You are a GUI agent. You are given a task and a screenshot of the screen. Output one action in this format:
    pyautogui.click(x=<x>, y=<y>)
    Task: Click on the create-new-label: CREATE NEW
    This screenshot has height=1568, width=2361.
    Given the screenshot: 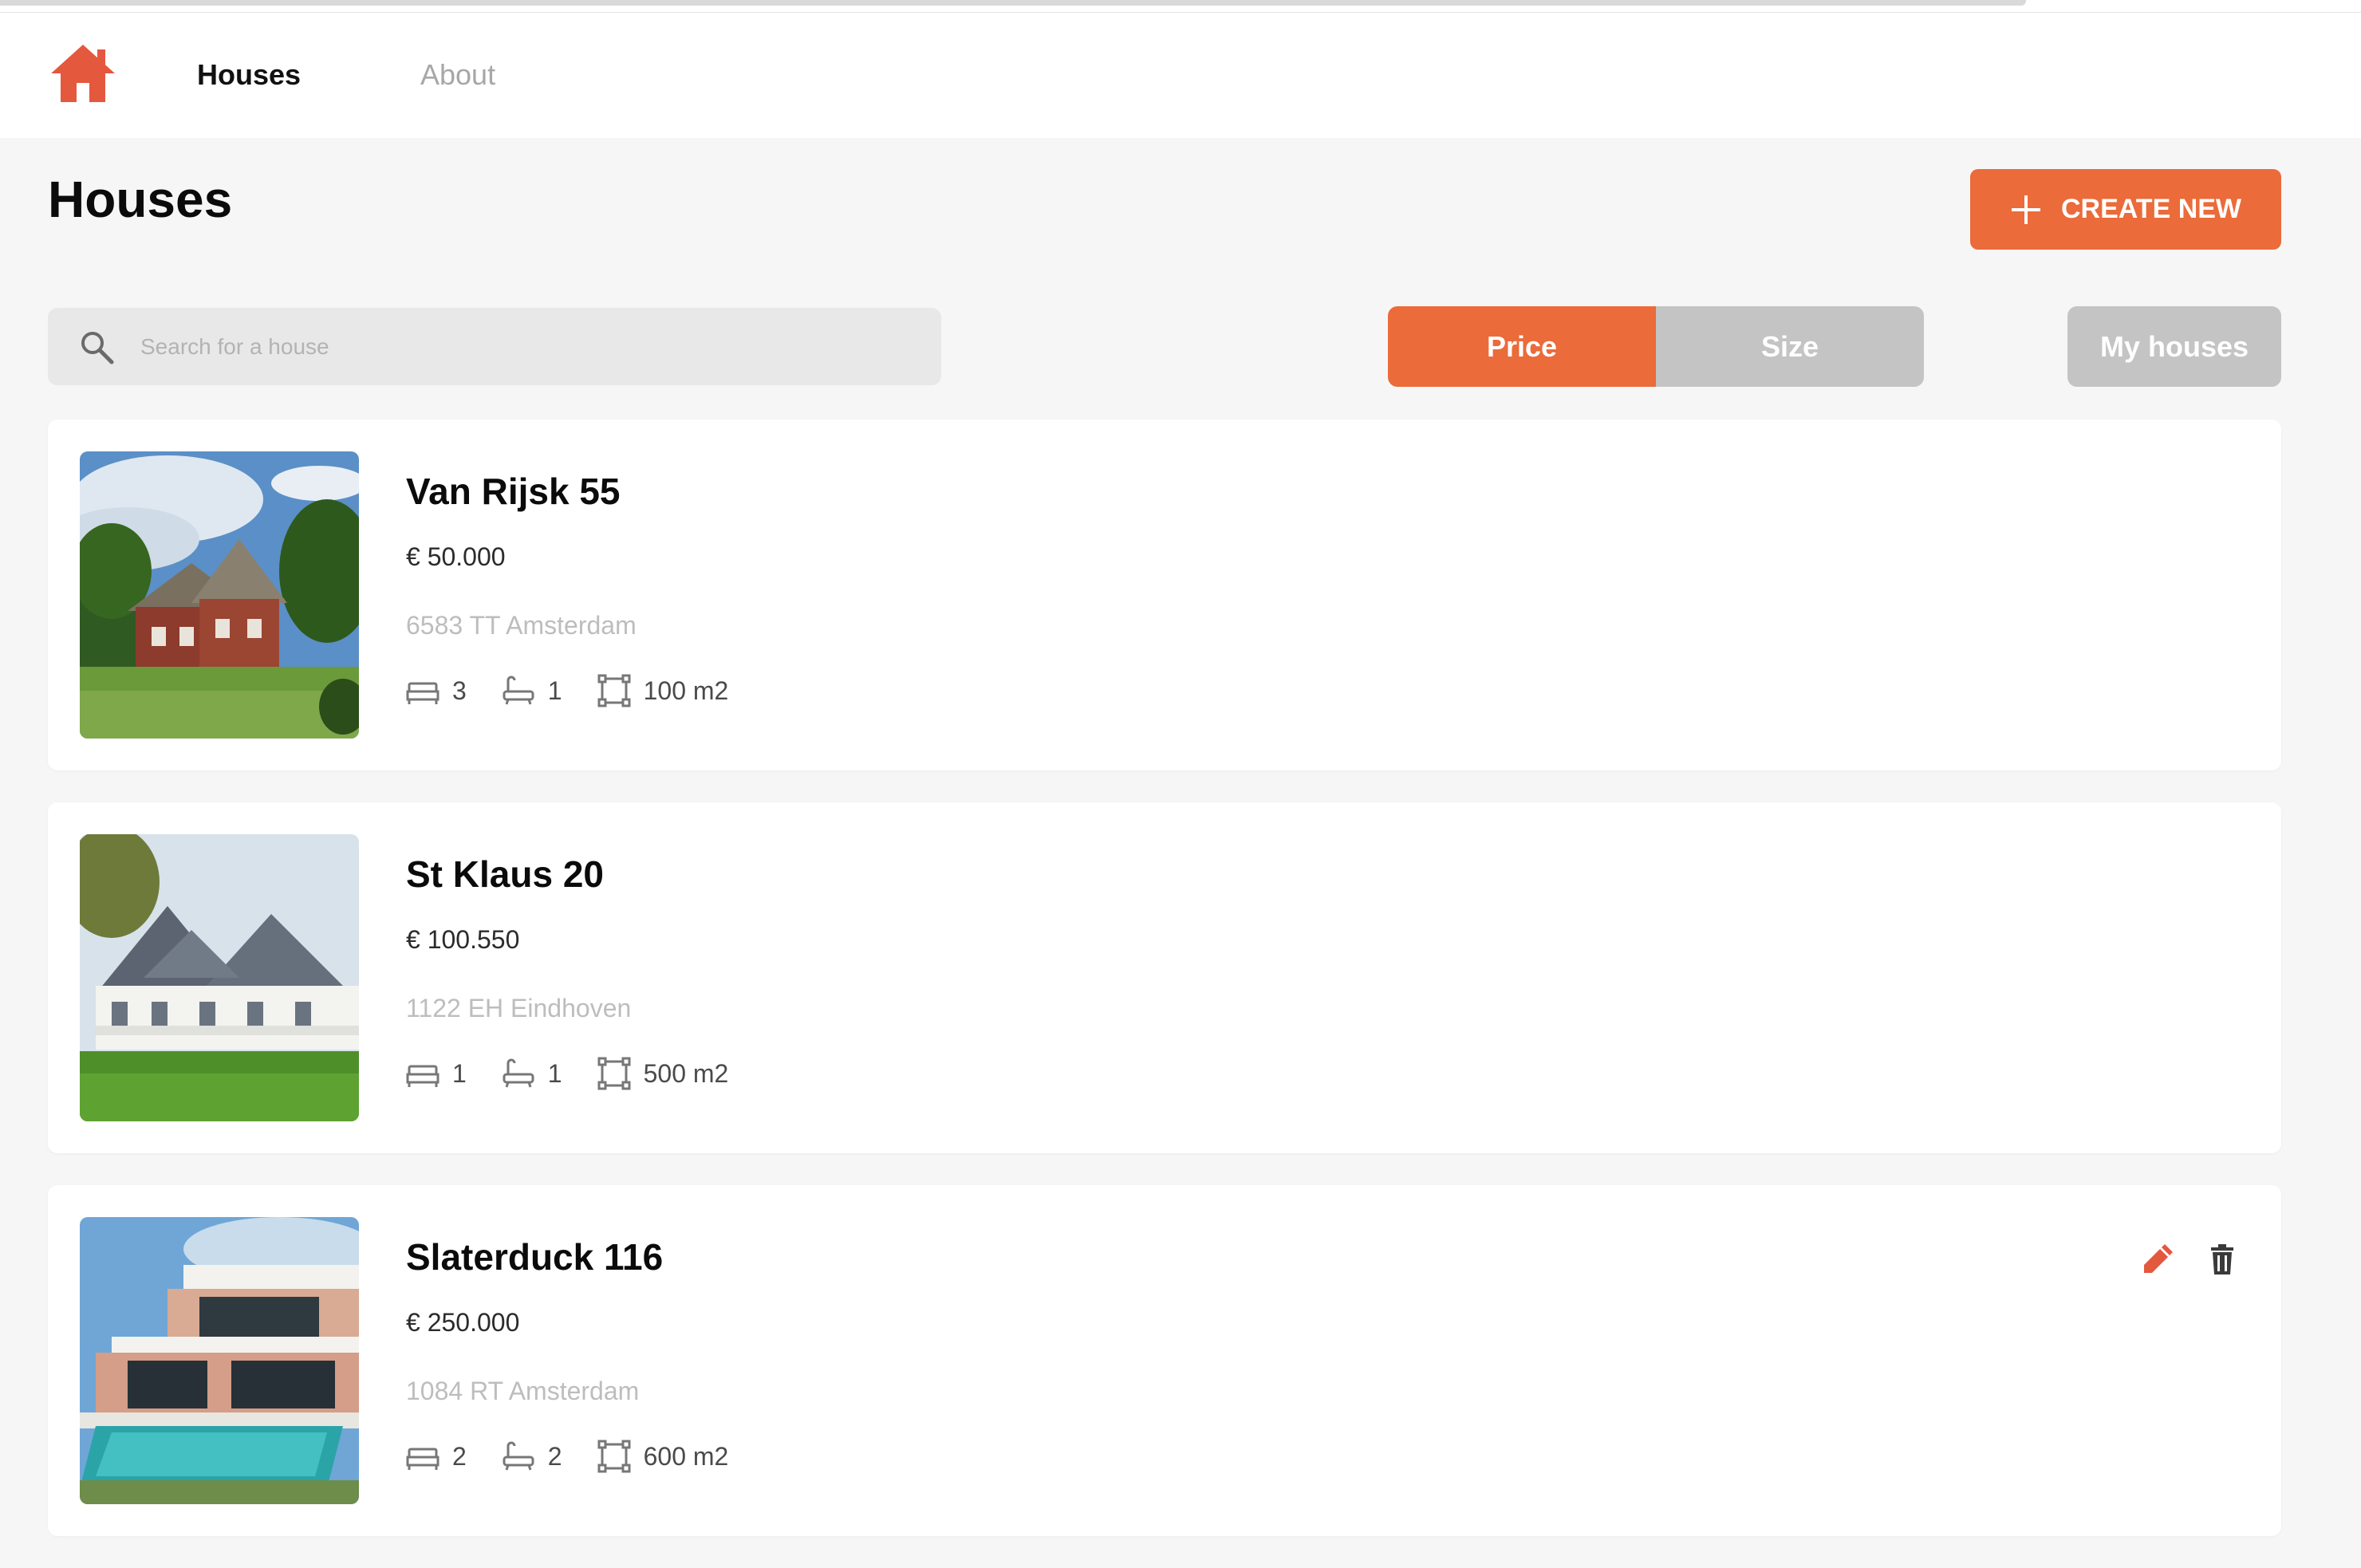 What is the action you would take?
    pyautogui.click(x=2151, y=209)
    